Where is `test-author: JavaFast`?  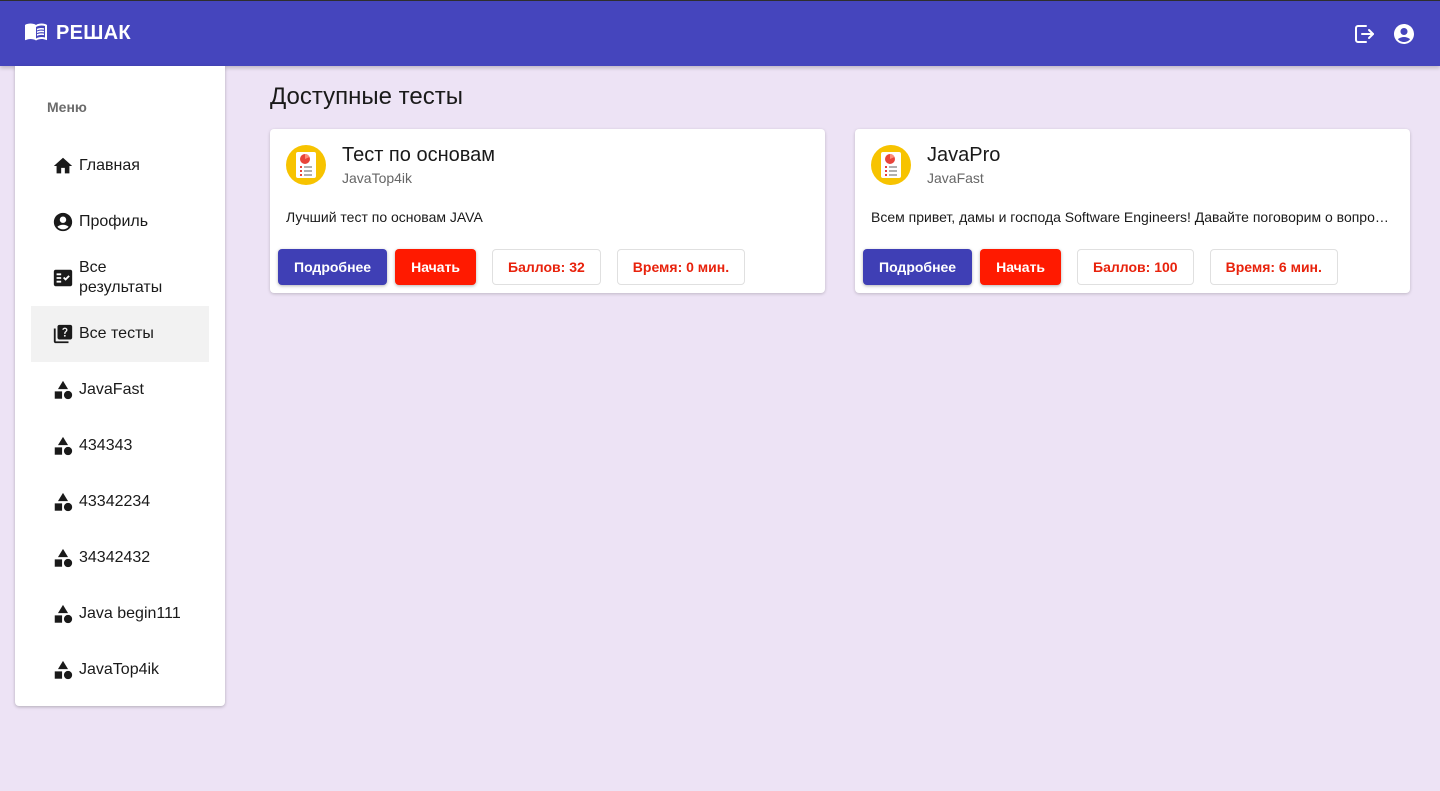
test-author: JavaFast is located at coordinates (955, 178).